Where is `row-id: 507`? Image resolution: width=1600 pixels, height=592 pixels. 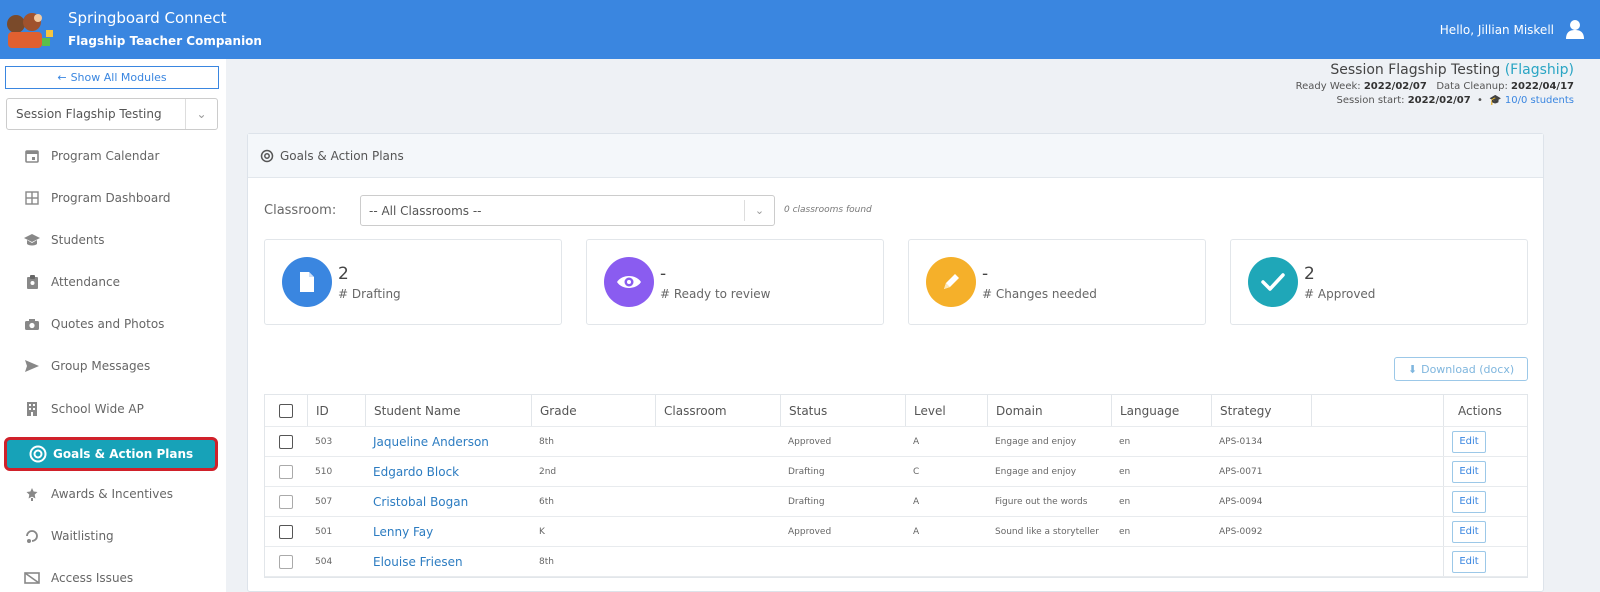
row-id: 507 is located at coordinates (324, 501).